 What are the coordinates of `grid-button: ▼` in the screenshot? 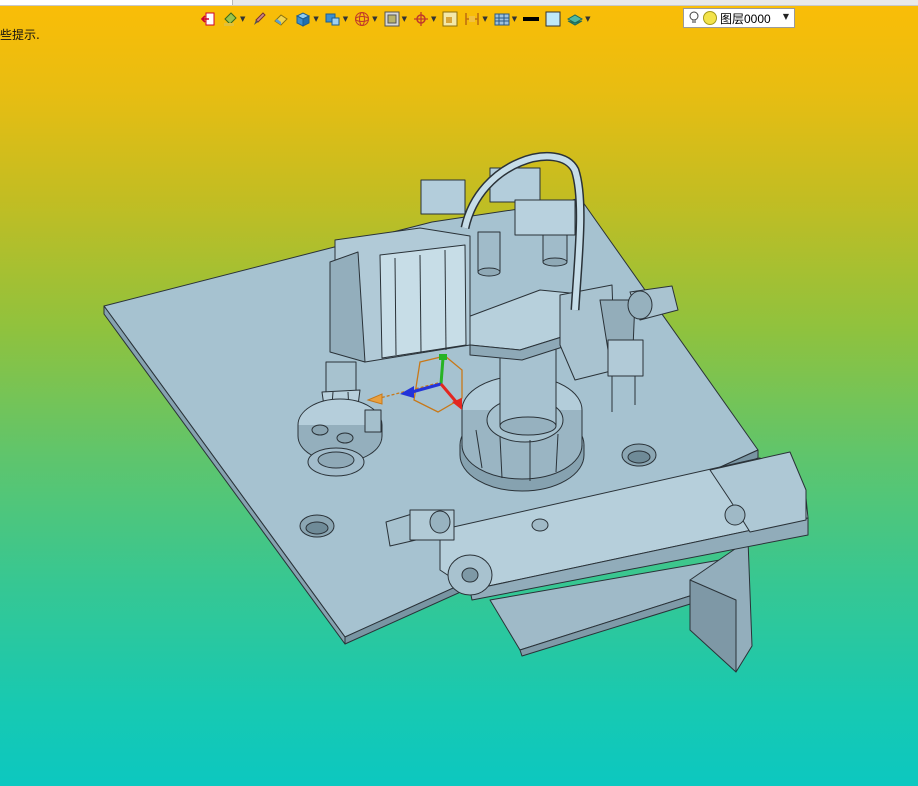 It's located at (505, 19).